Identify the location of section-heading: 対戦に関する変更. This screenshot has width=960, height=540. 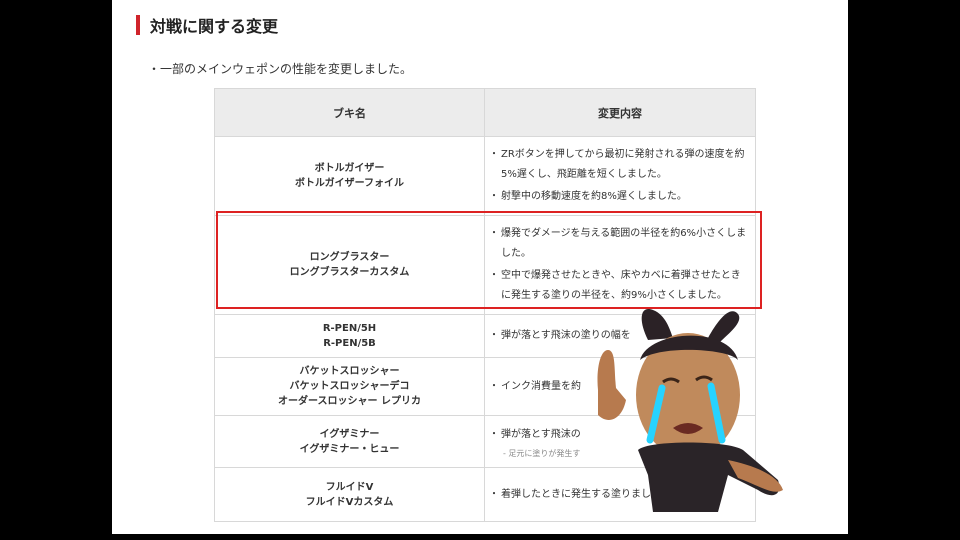
(207, 25).